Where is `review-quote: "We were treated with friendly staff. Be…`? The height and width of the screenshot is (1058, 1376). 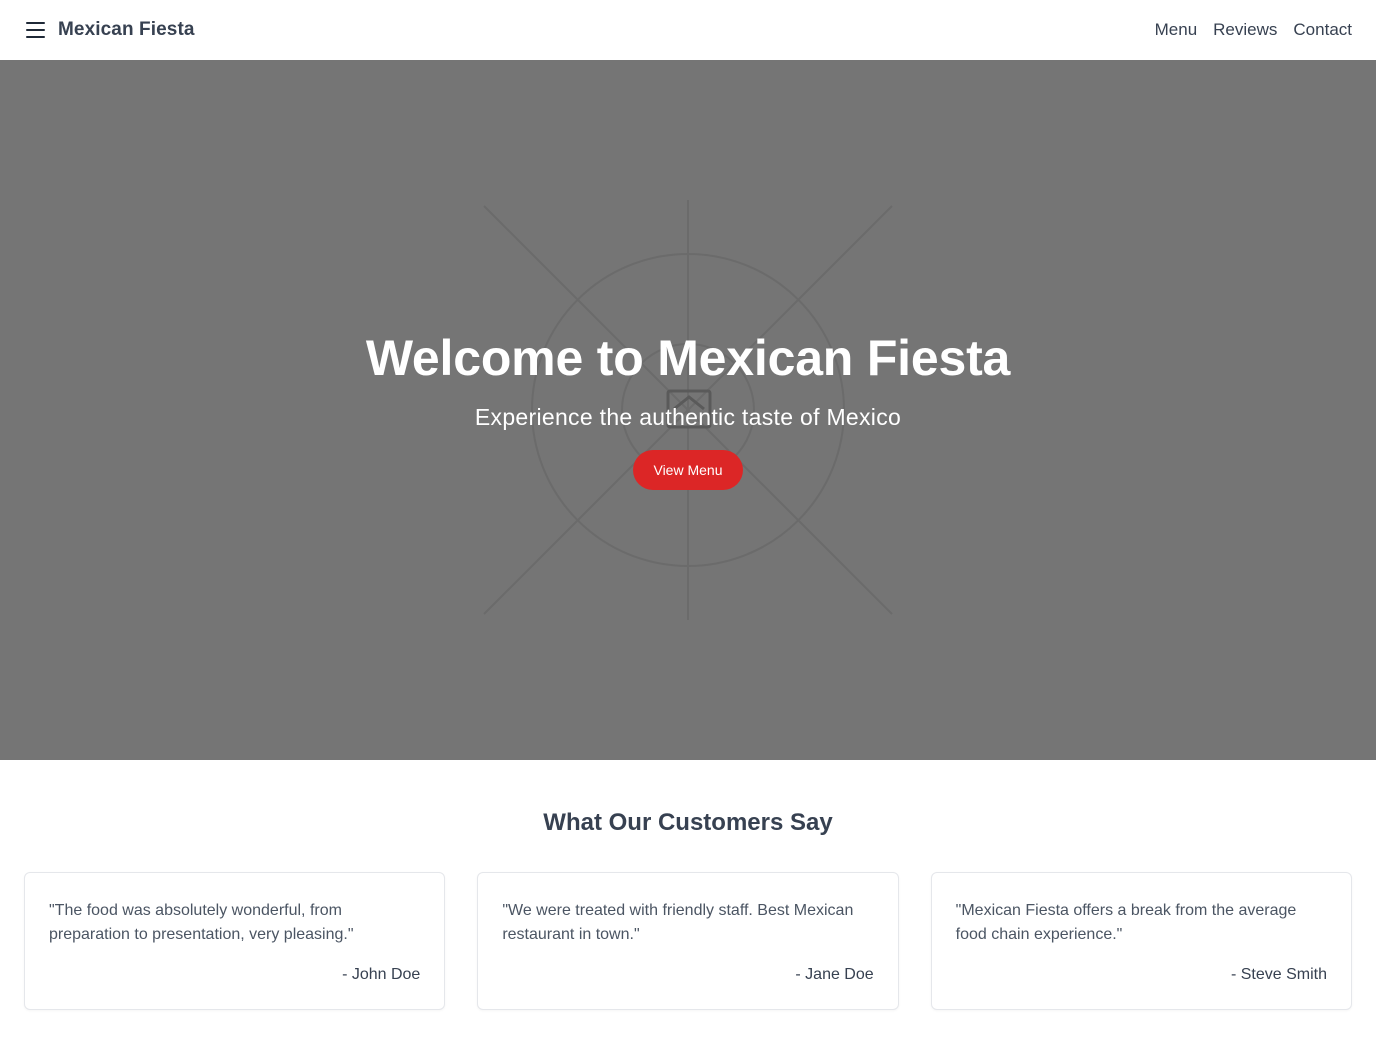
review-quote: "We were treated with friendly staff. Be… is located at coordinates (678, 922).